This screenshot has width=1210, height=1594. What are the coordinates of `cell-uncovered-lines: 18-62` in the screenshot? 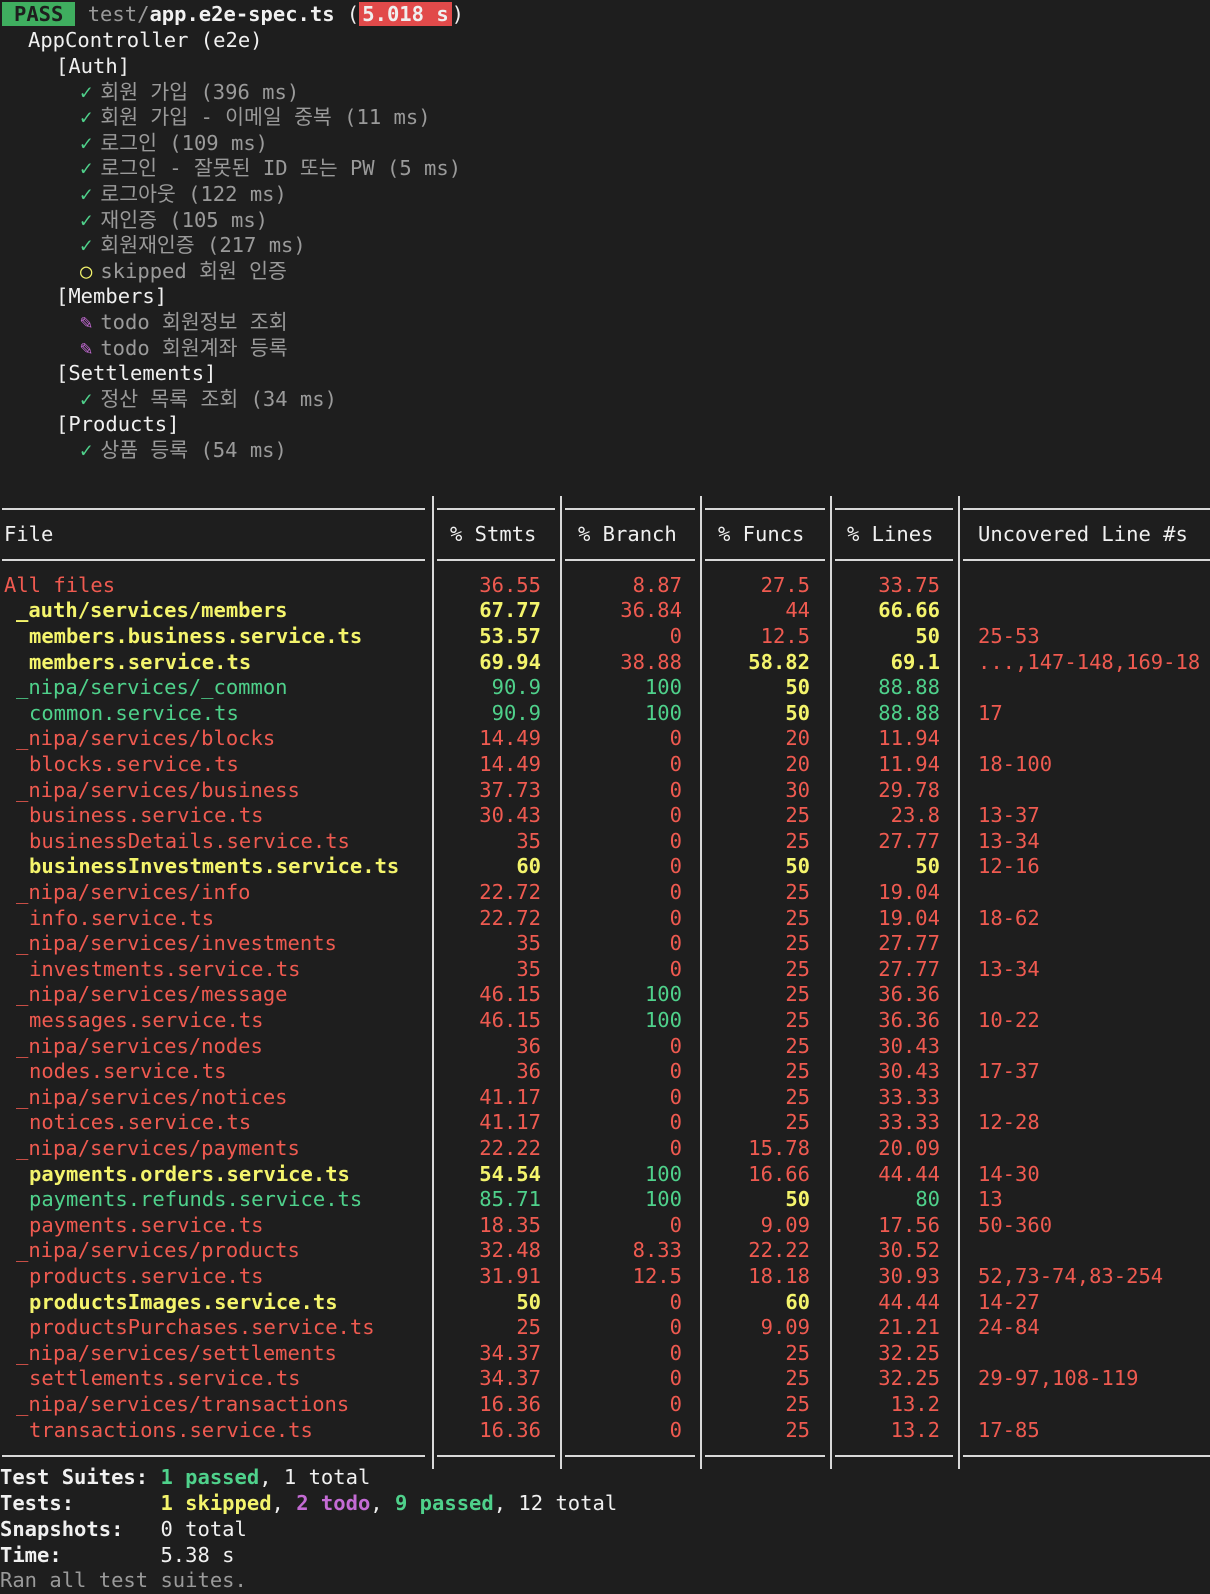 It's located at (1009, 917).